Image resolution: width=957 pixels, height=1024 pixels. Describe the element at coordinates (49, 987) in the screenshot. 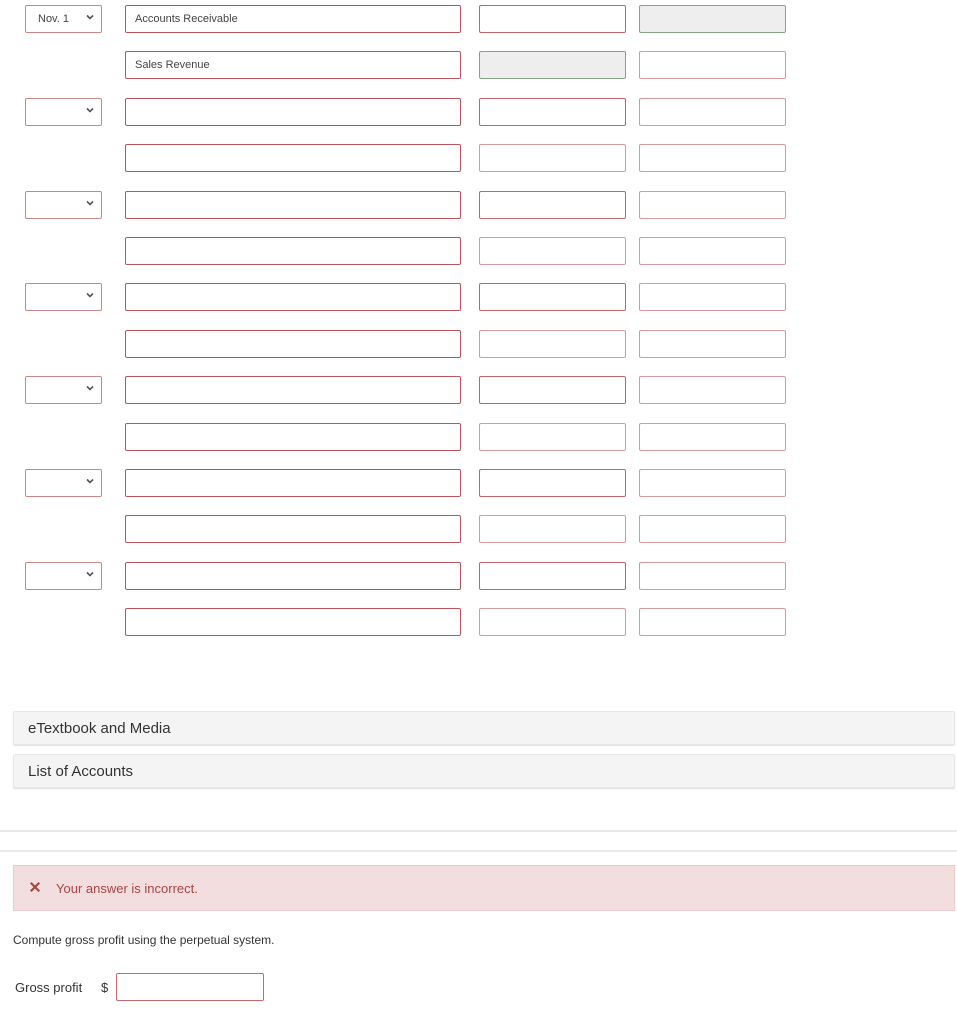

I see `gross-profit-label: Gross profit` at that location.